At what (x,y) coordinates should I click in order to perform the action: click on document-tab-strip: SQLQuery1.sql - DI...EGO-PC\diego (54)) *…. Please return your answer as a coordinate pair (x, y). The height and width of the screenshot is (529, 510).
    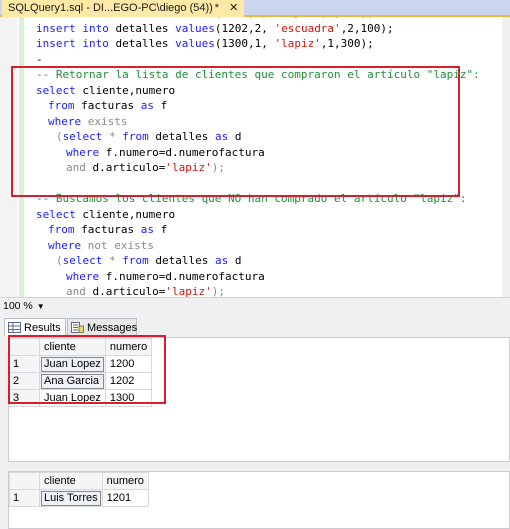
    Looking at the image, I should click on (255, 8).